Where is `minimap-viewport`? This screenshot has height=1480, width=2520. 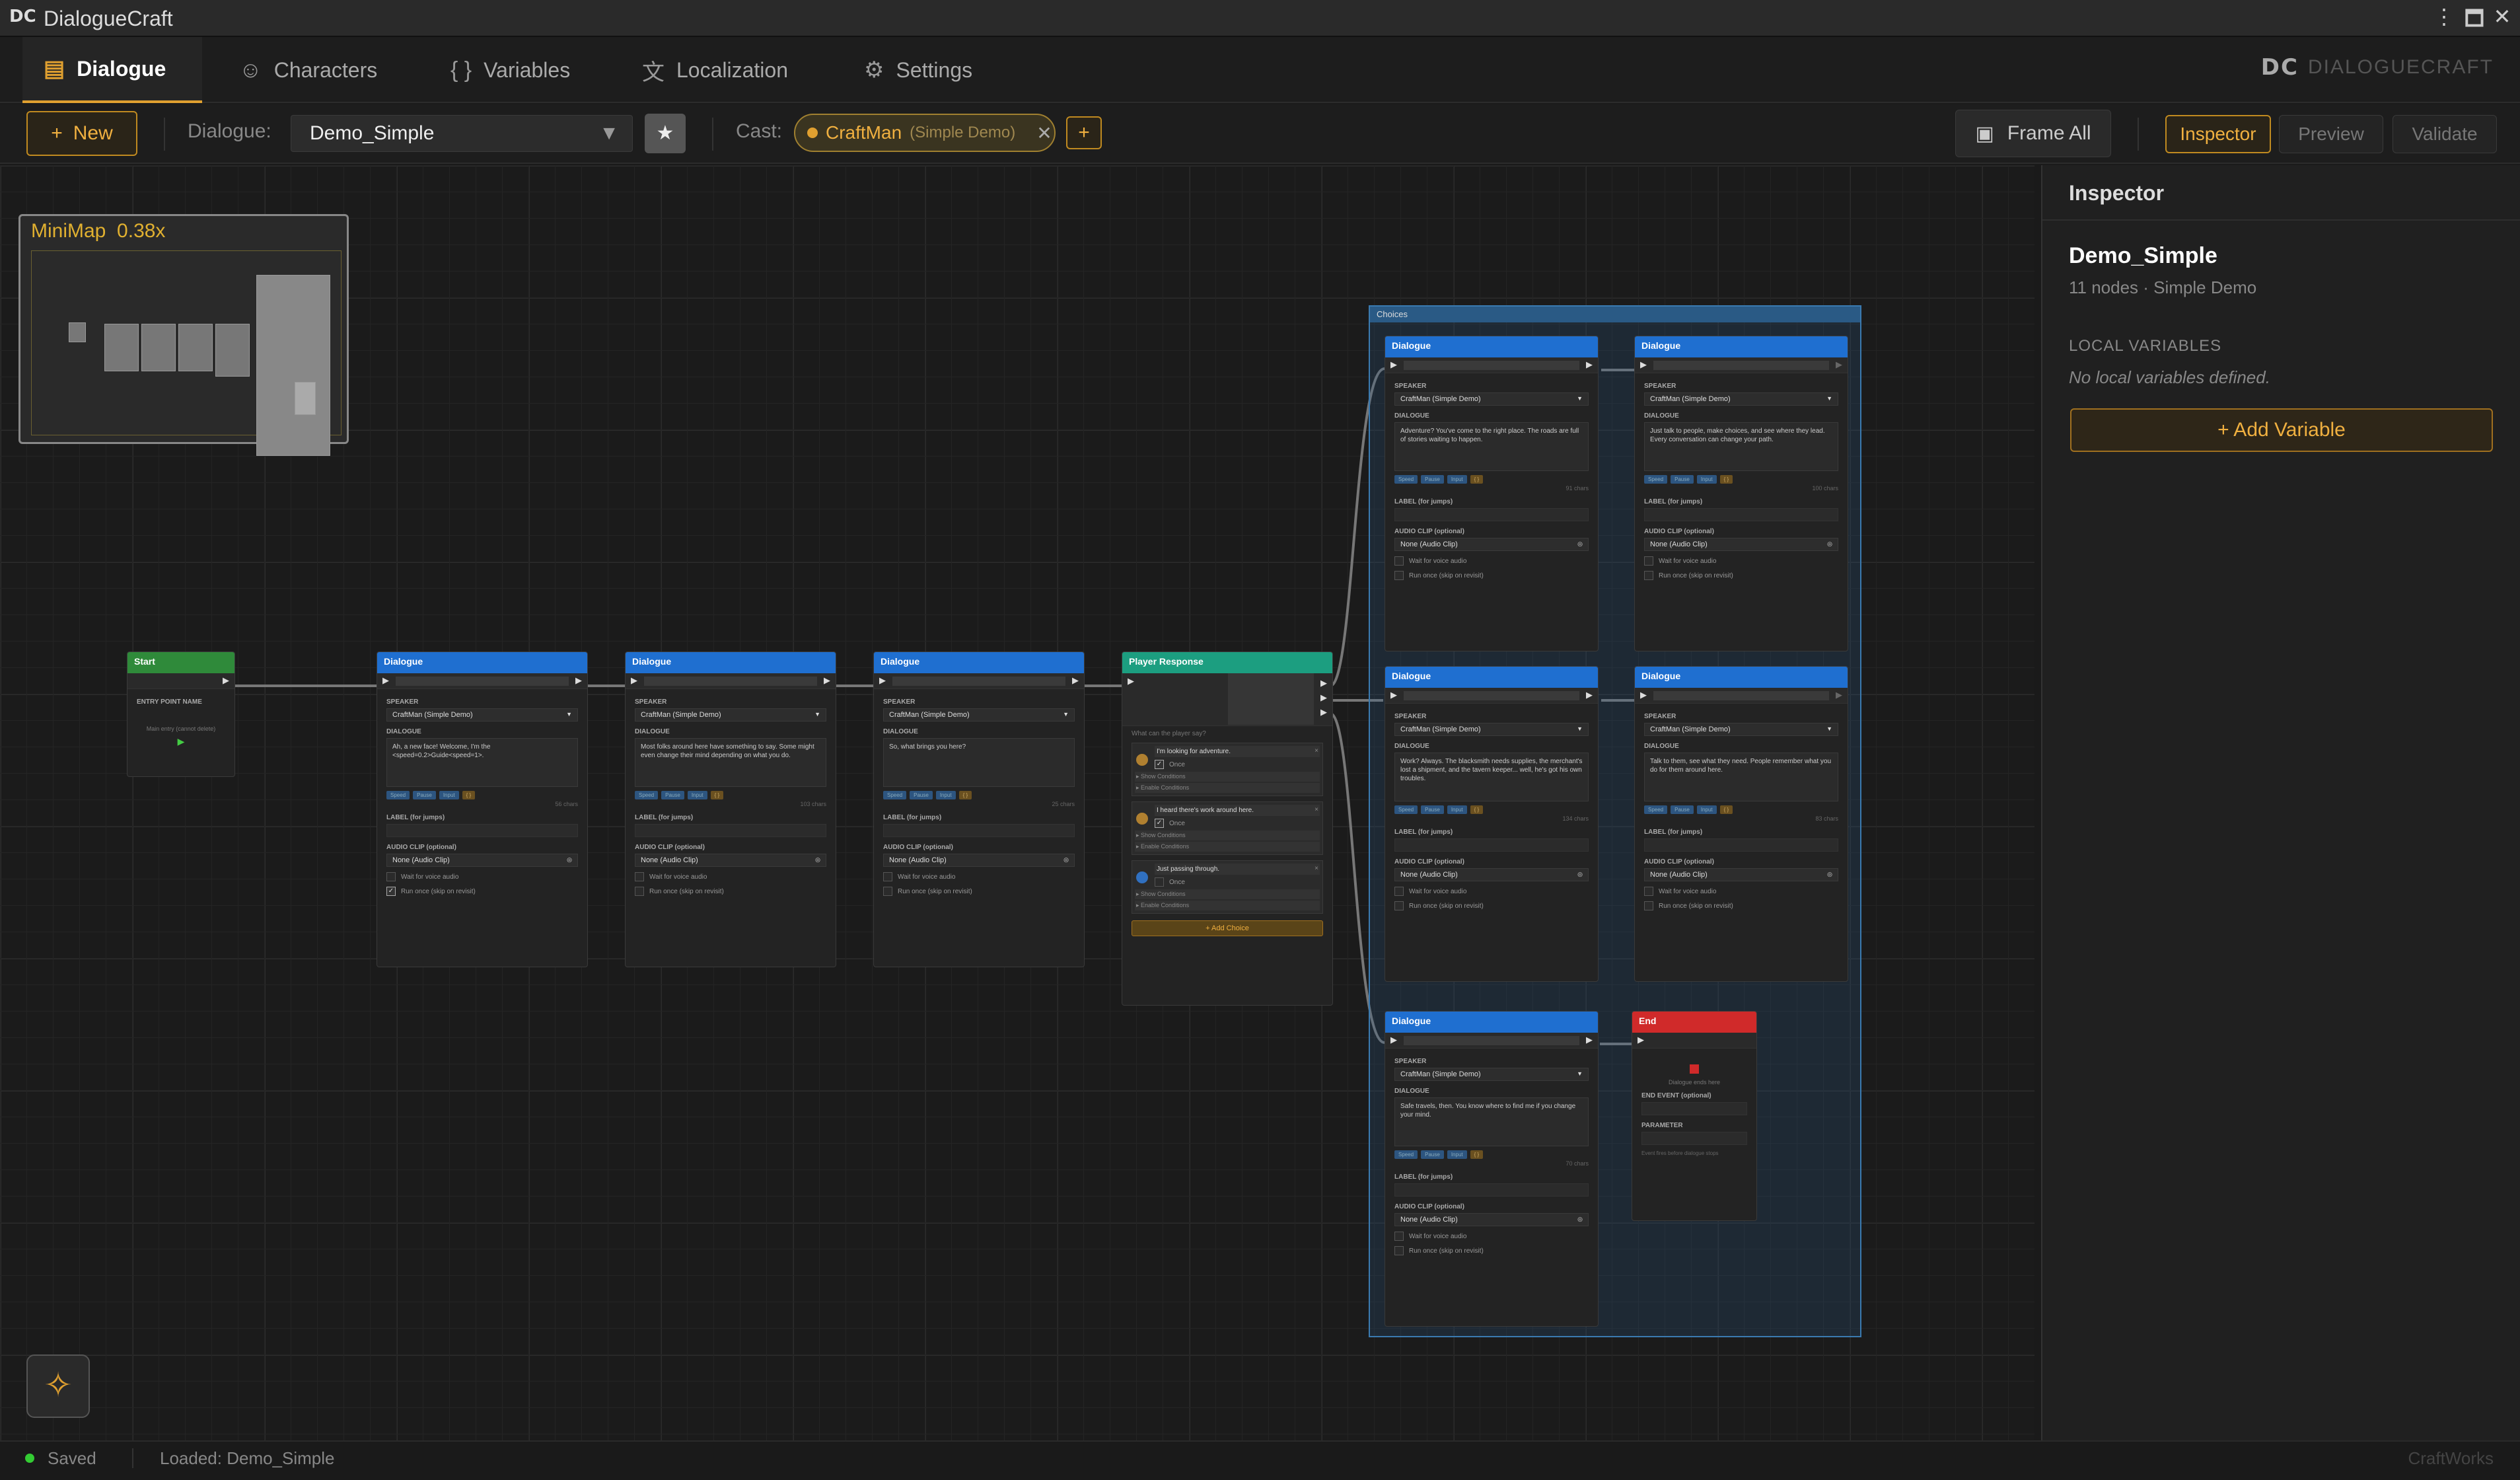 minimap-viewport is located at coordinates (186, 353).